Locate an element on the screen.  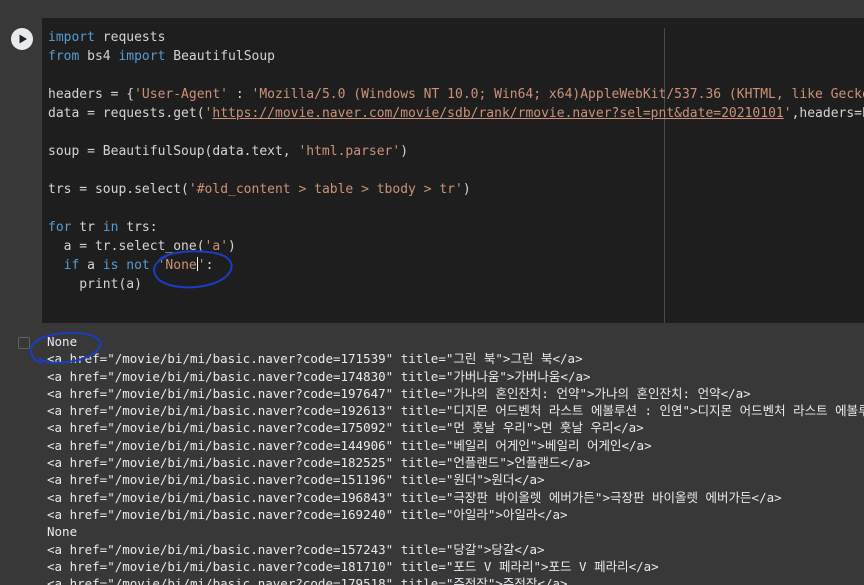
code-token: 'html.parser' is located at coordinates (349, 151).